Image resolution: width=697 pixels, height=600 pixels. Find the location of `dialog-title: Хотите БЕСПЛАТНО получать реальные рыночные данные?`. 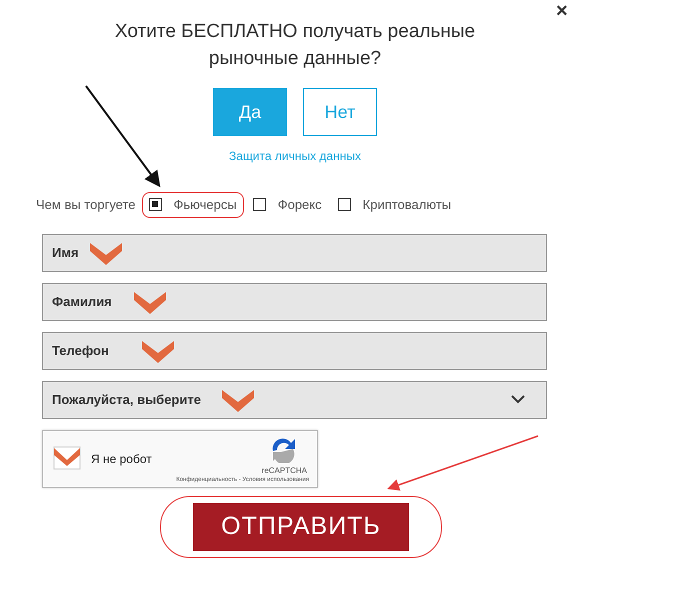

dialog-title: Хотите БЕСПЛАТНО получать реальные рыночные данные? is located at coordinates (295, 45).